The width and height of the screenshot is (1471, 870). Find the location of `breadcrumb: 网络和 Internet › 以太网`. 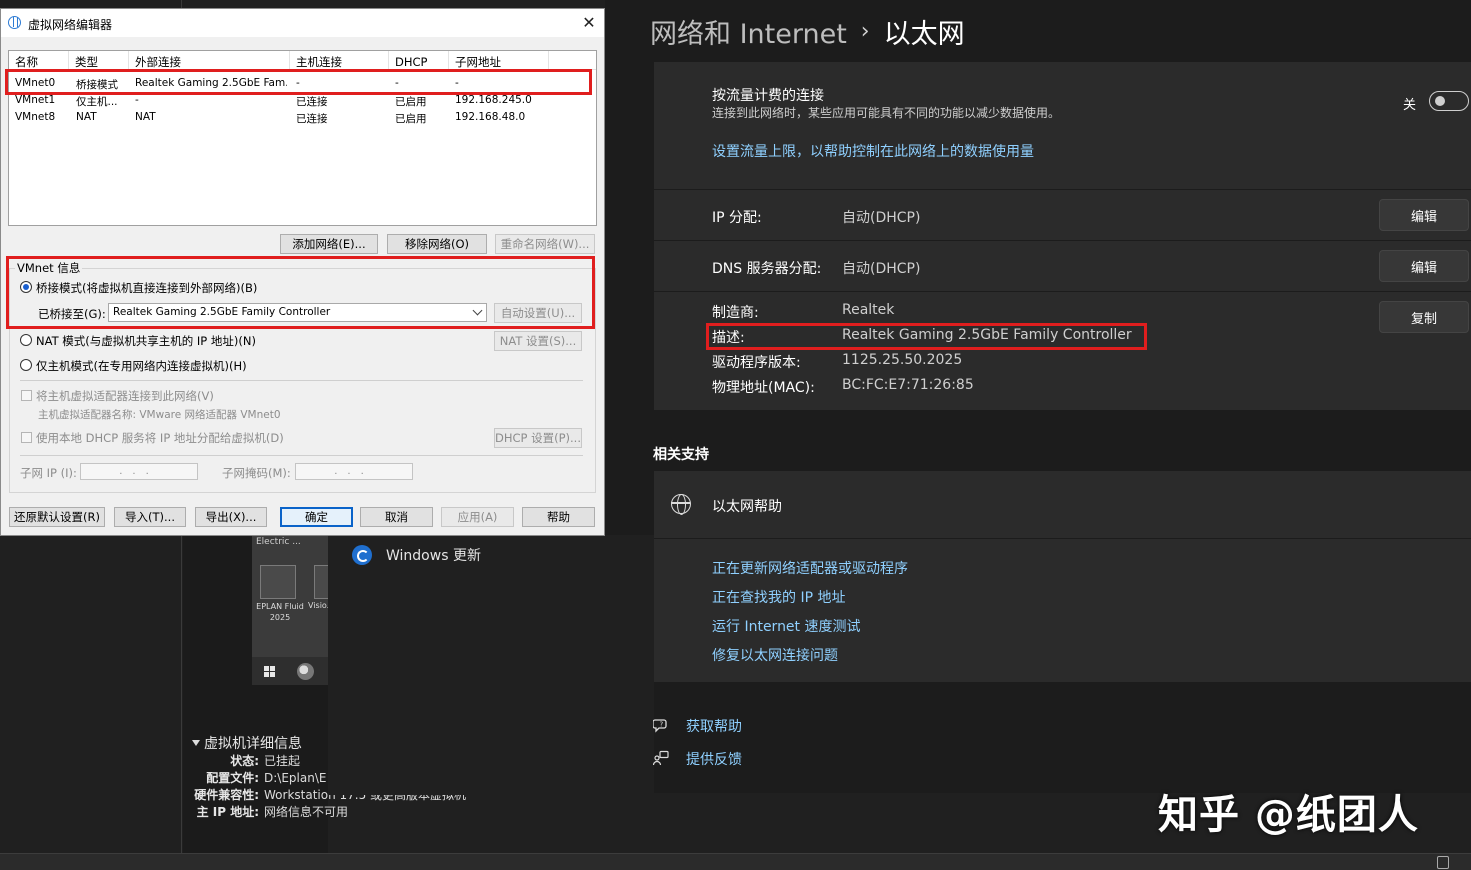

breadcrumb: 网络和 Internet › 以太网 is located at coordinates (807, 31).